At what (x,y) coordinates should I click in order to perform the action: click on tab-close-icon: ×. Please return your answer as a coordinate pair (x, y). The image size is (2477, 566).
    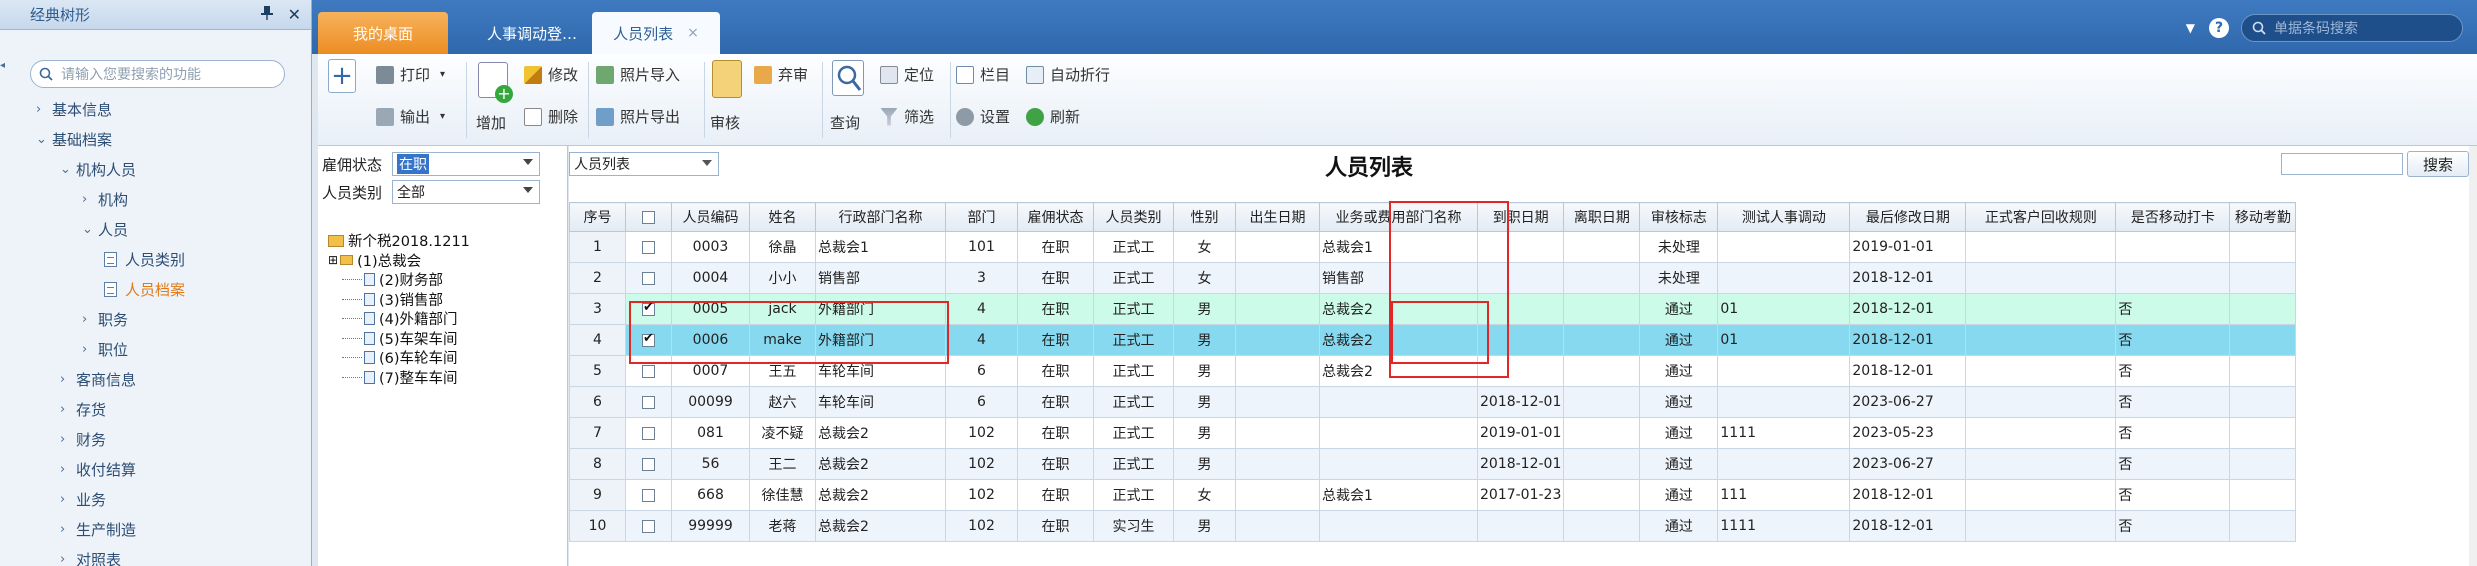
    Looking at the image, I should click on (693, 33).